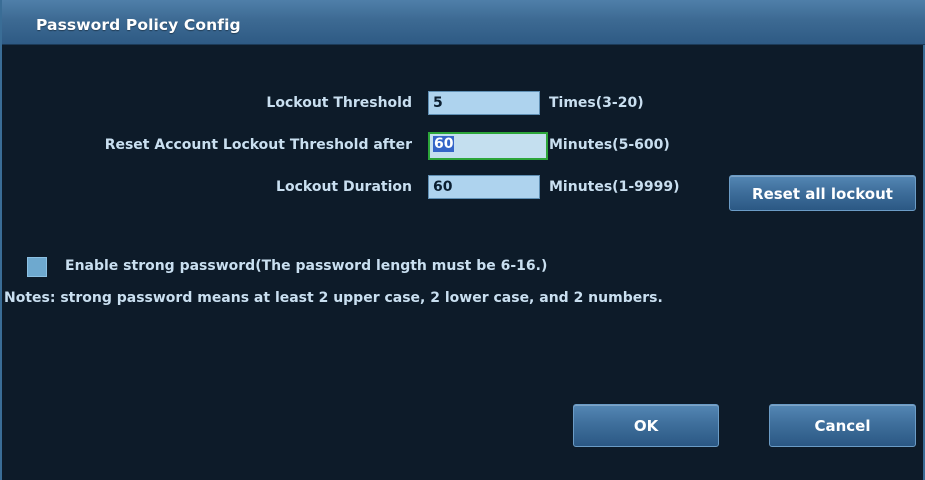 Image resolution: width=925 pixels, height=480 pixels. I want to click on reset-all-lockout-button: Reset all lockout, so click(822, 193).